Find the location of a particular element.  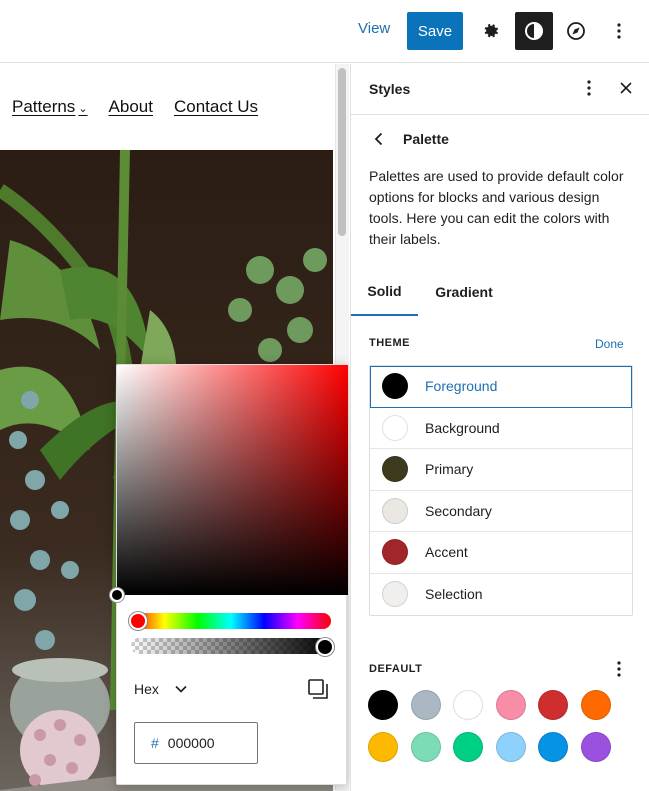

styles-header: Styles is located at coordinates (500, 89).